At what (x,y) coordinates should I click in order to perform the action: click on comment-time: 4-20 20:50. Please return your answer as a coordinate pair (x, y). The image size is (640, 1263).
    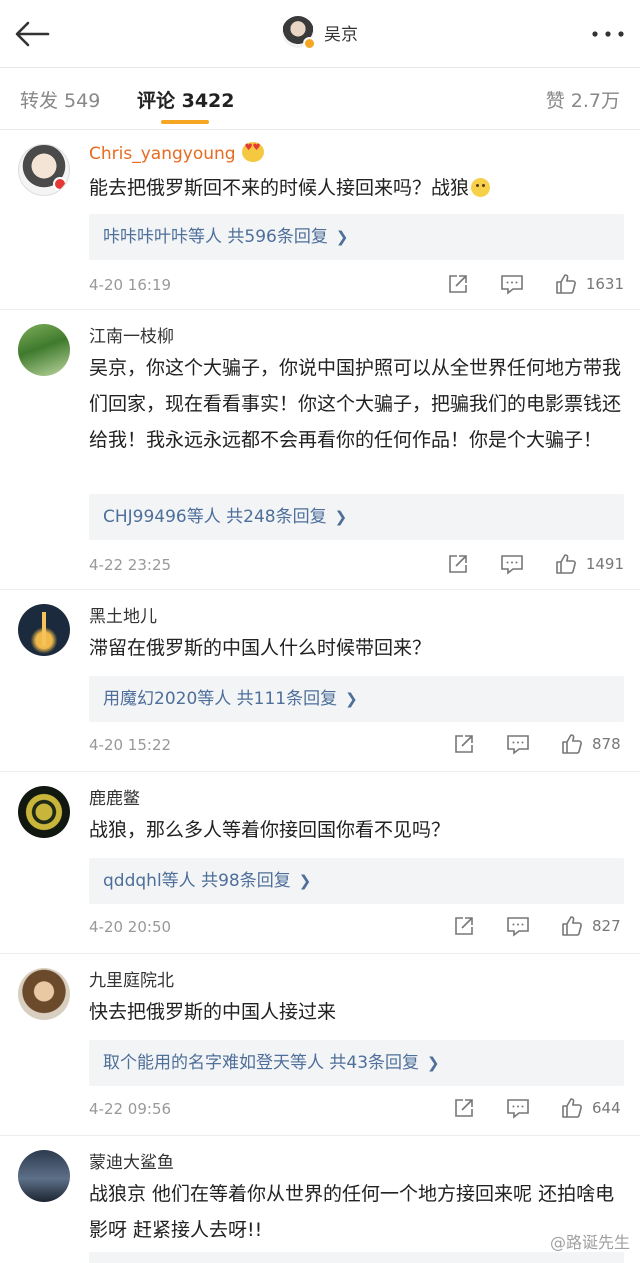
    Looking at the image, I should click on (130, 927).